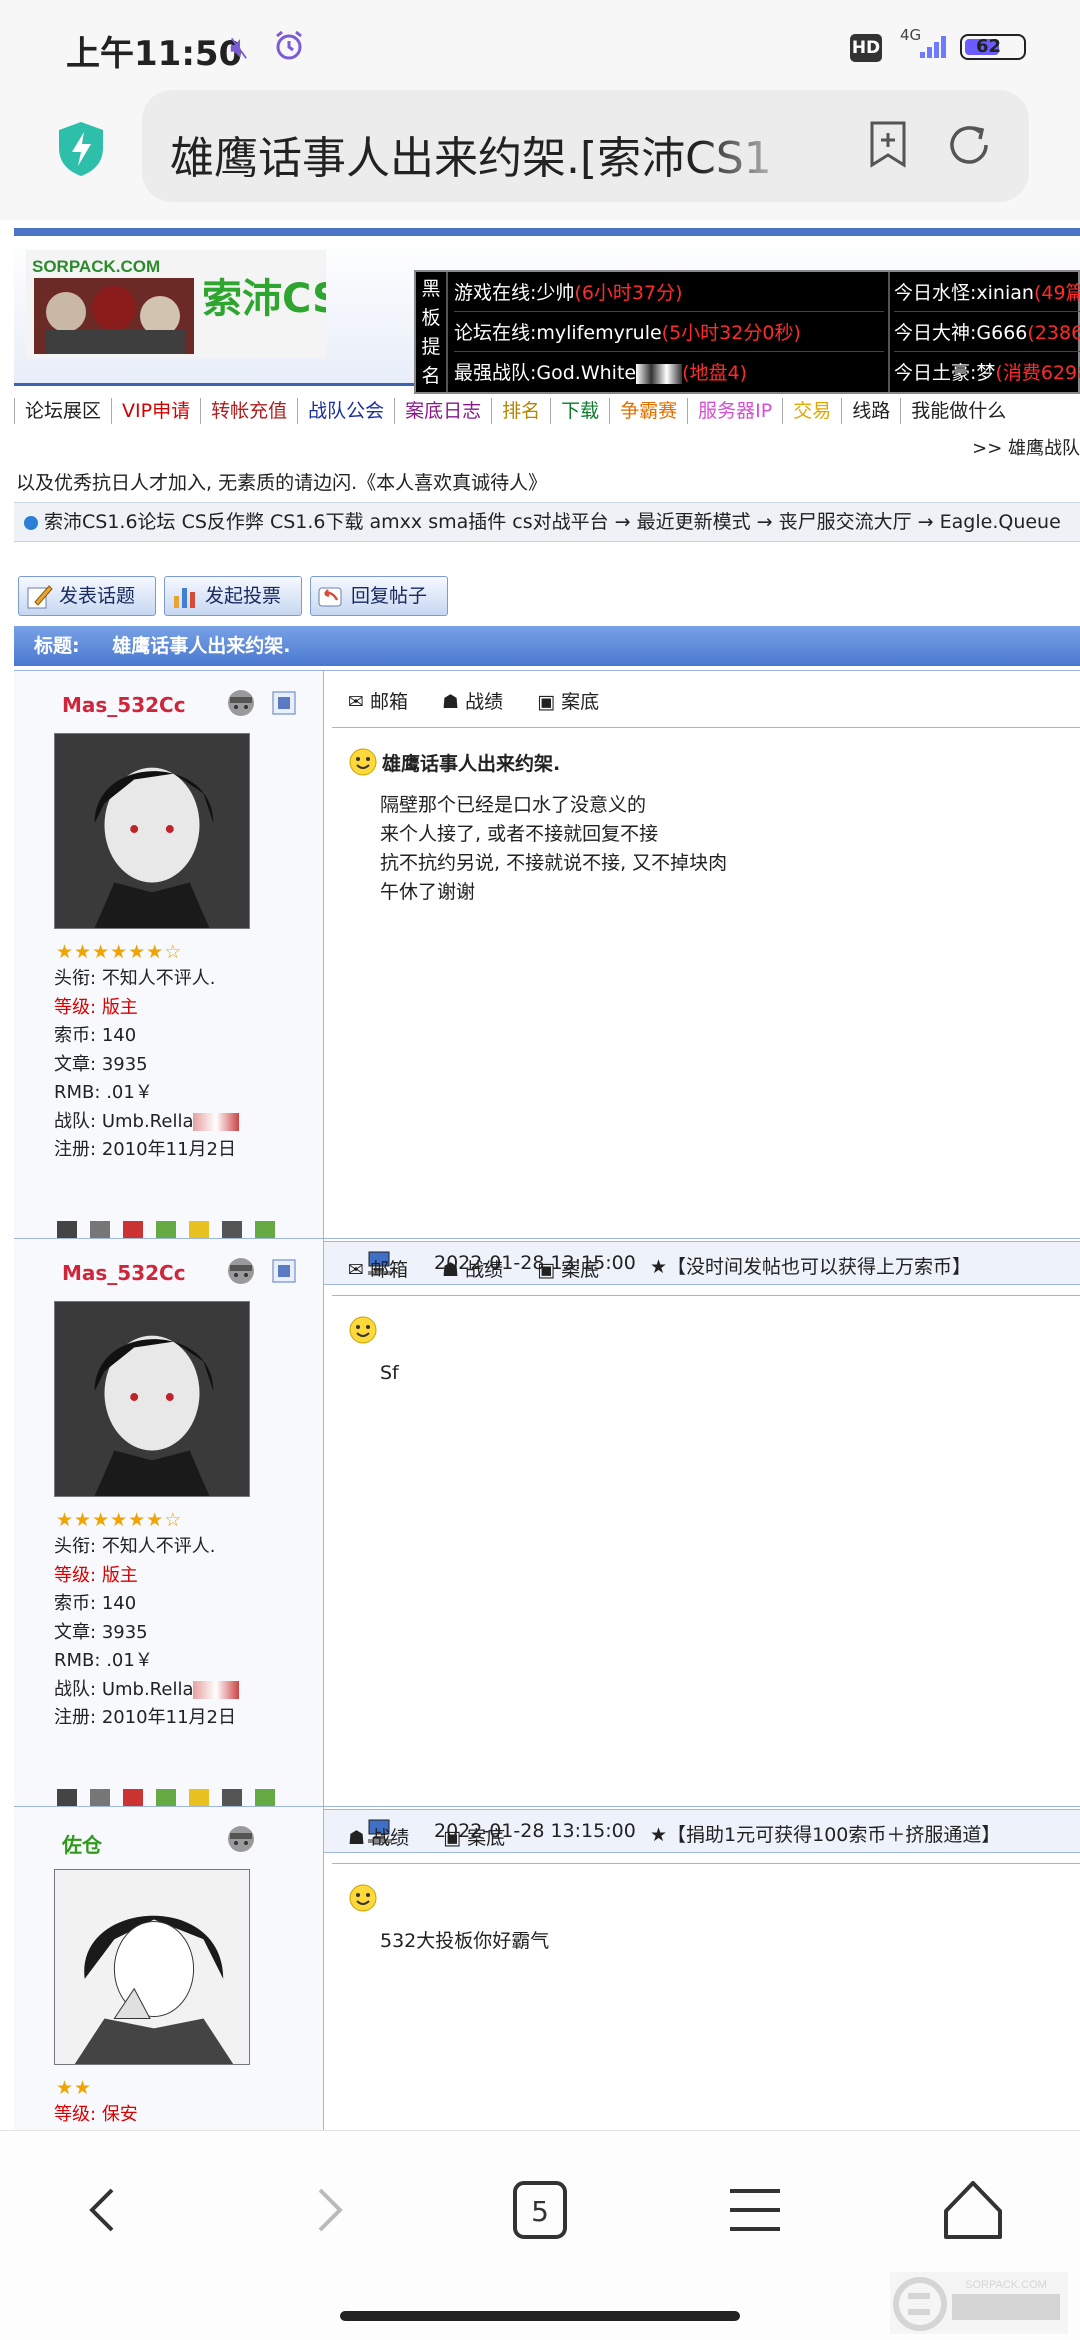  I want to click on user-info: 等级: 保安, so click(96, 2114).